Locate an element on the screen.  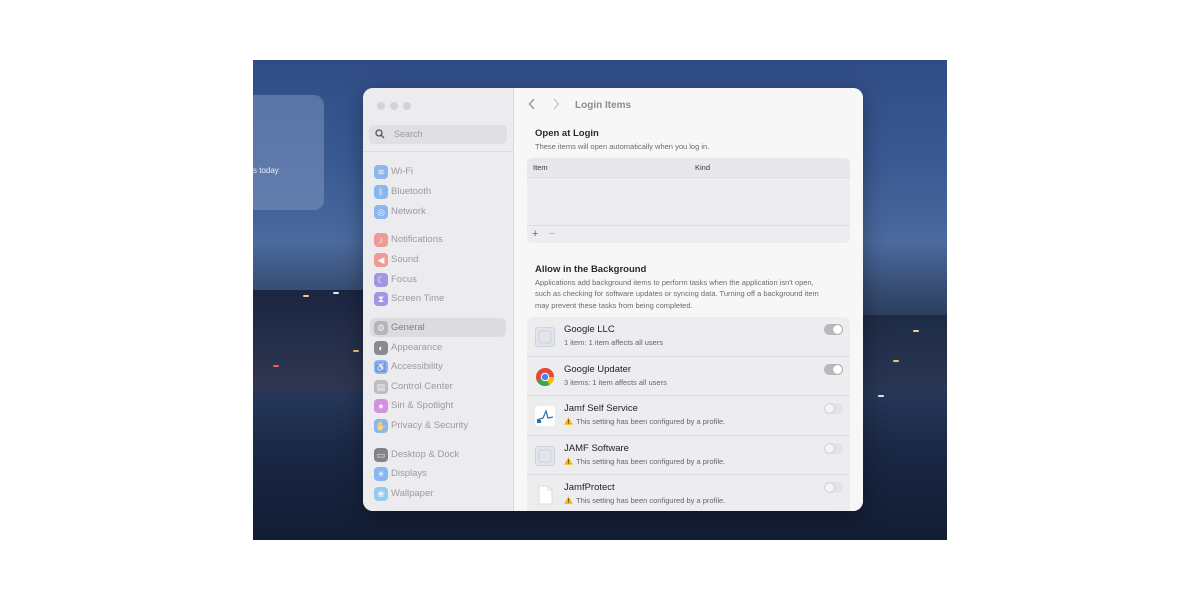
open-at-login-title: Open at Login is located at coordinates (567, 133).